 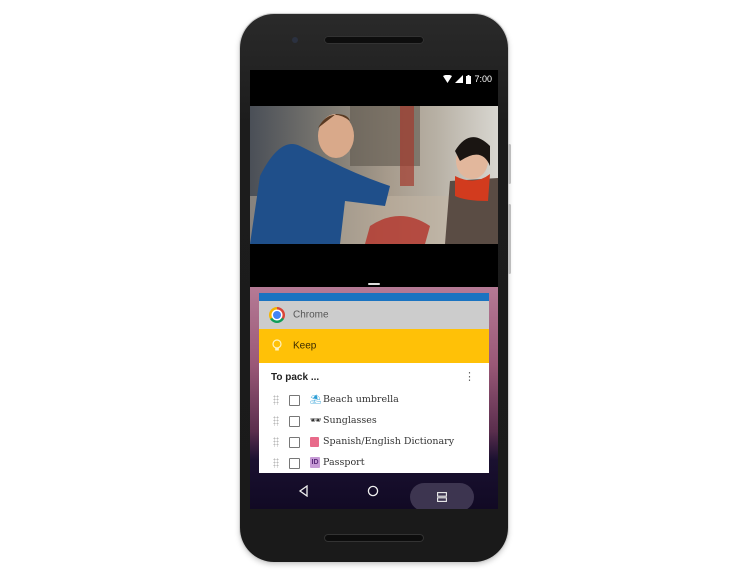 I want to click on item-label: Beach umbrella, so click(x=361, y=399).